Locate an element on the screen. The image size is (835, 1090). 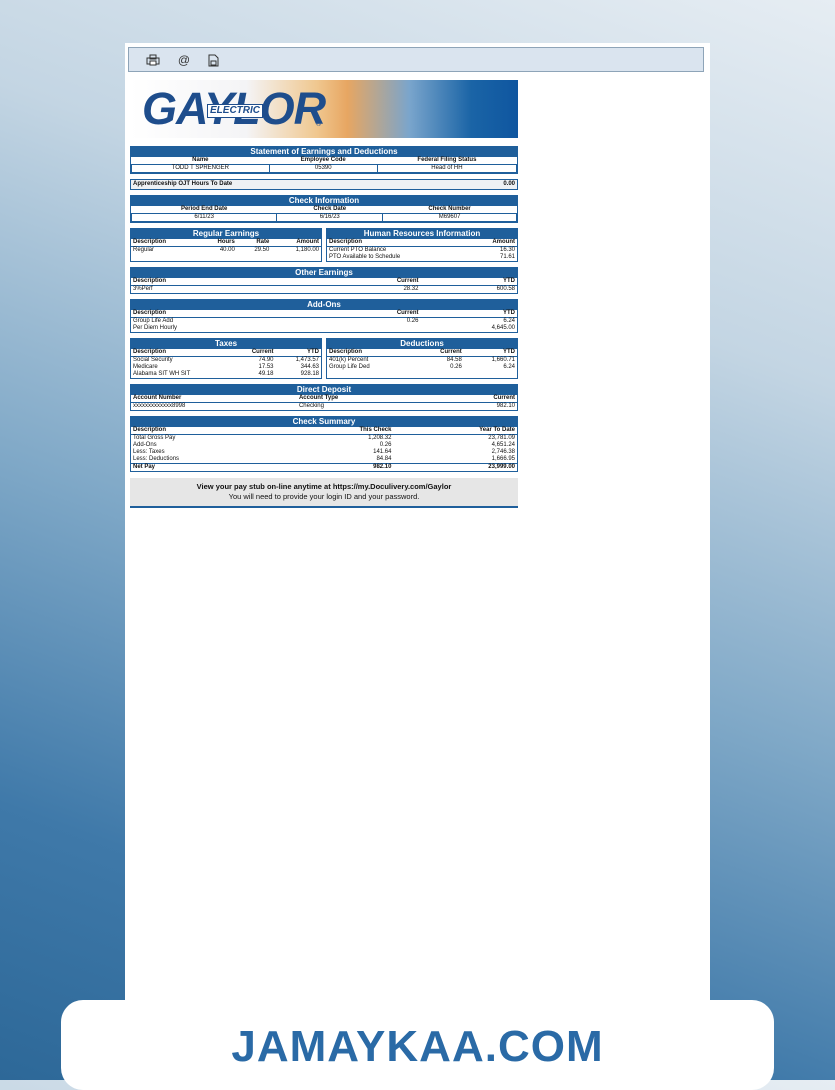
save-icon is located at coordinates (213, 60).